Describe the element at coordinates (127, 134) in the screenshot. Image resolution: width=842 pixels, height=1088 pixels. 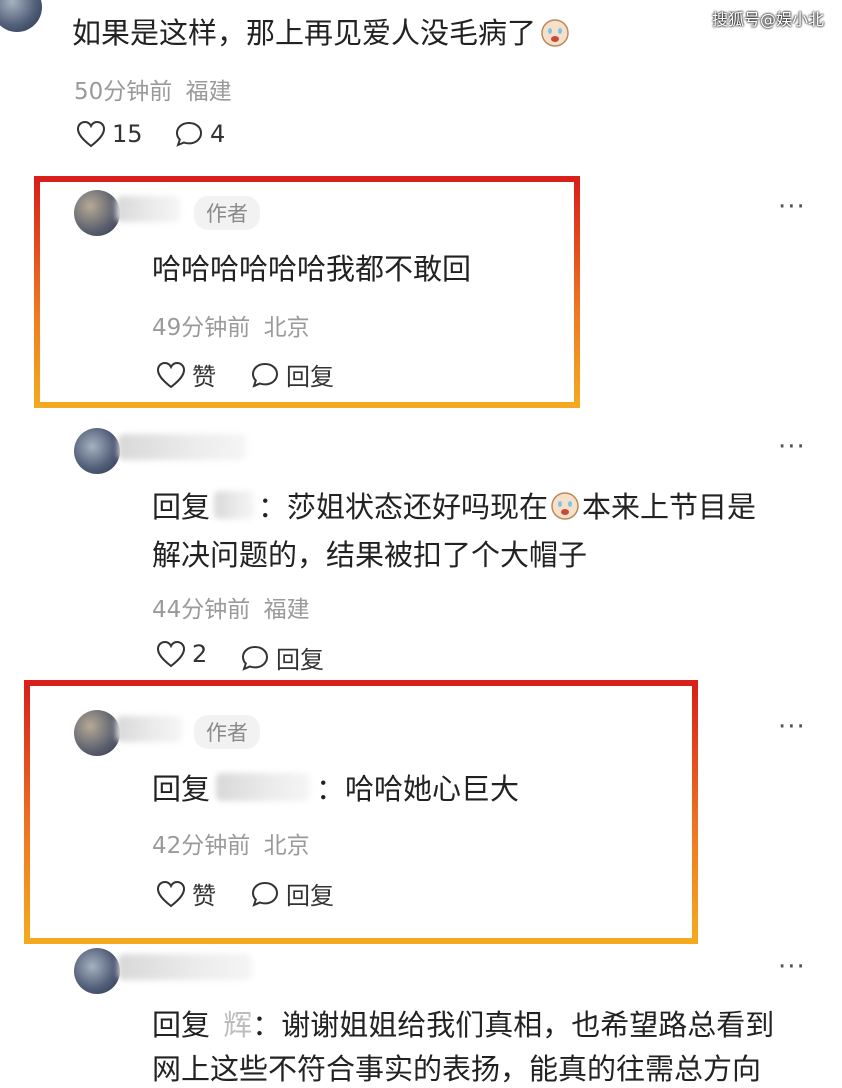
I see `like-count: 15` at that location.